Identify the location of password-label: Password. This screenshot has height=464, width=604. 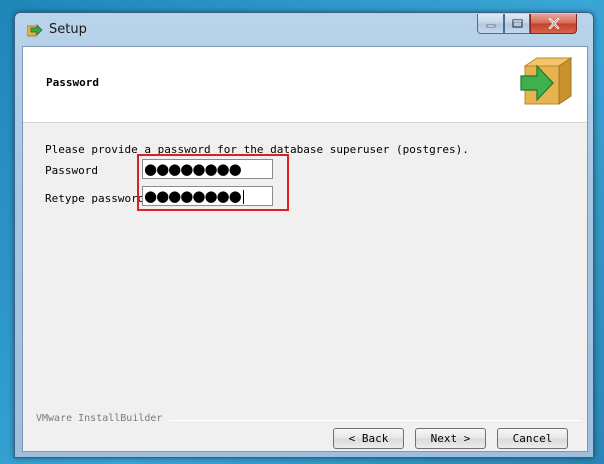
(71, 170).